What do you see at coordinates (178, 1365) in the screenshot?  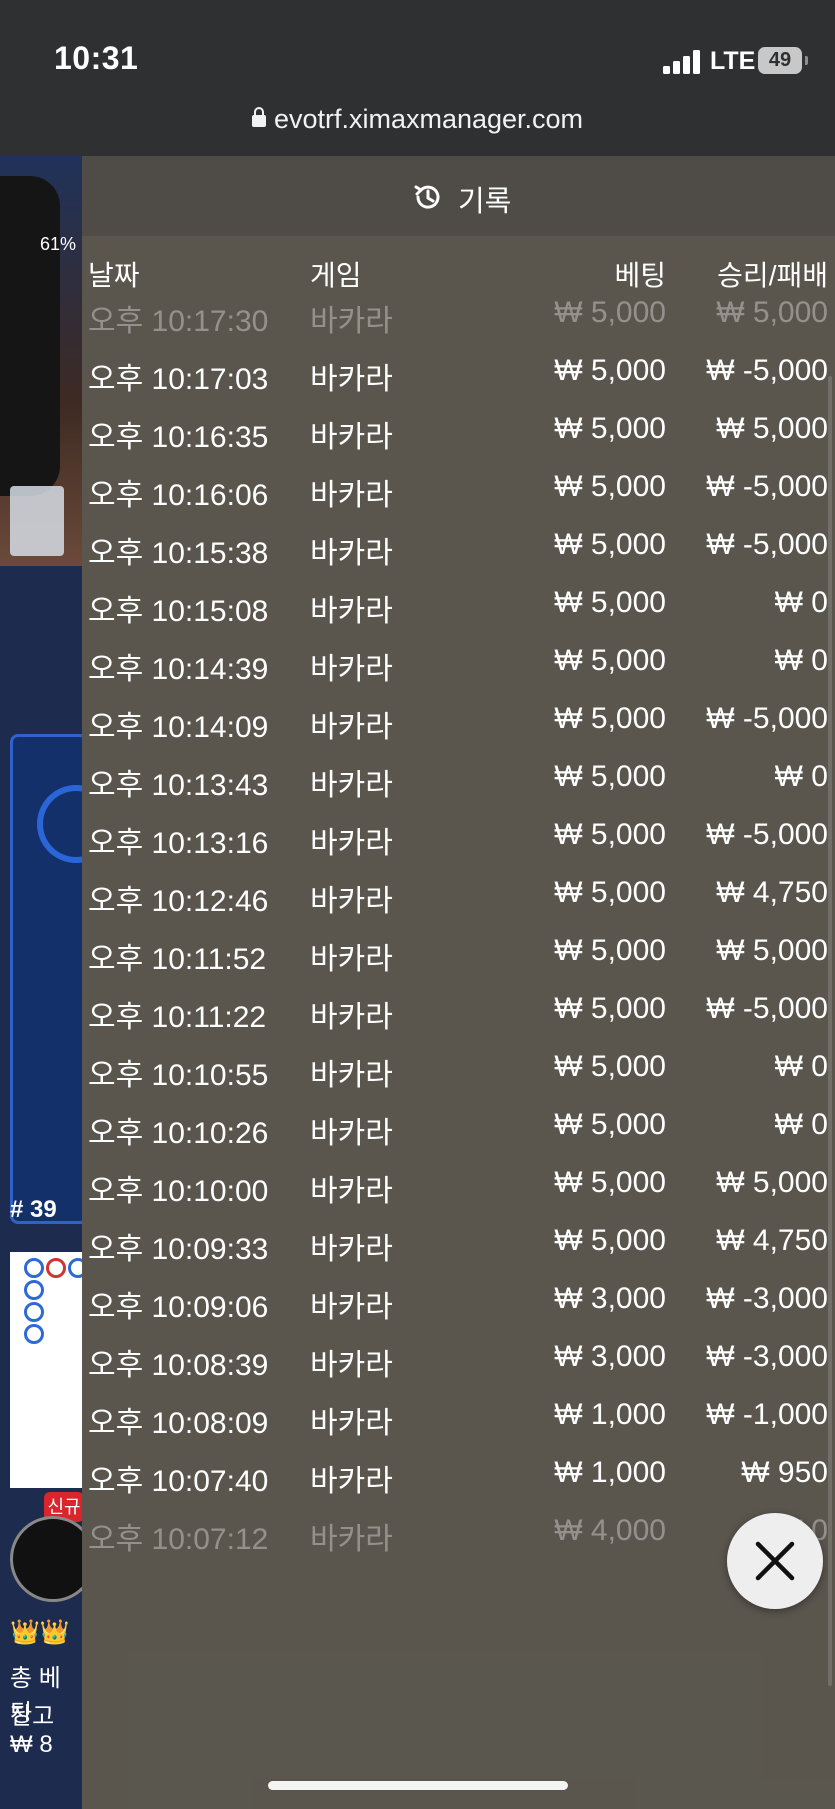 I see `row-time: 오후 10:08:39` at bounding box center [178, 1365].